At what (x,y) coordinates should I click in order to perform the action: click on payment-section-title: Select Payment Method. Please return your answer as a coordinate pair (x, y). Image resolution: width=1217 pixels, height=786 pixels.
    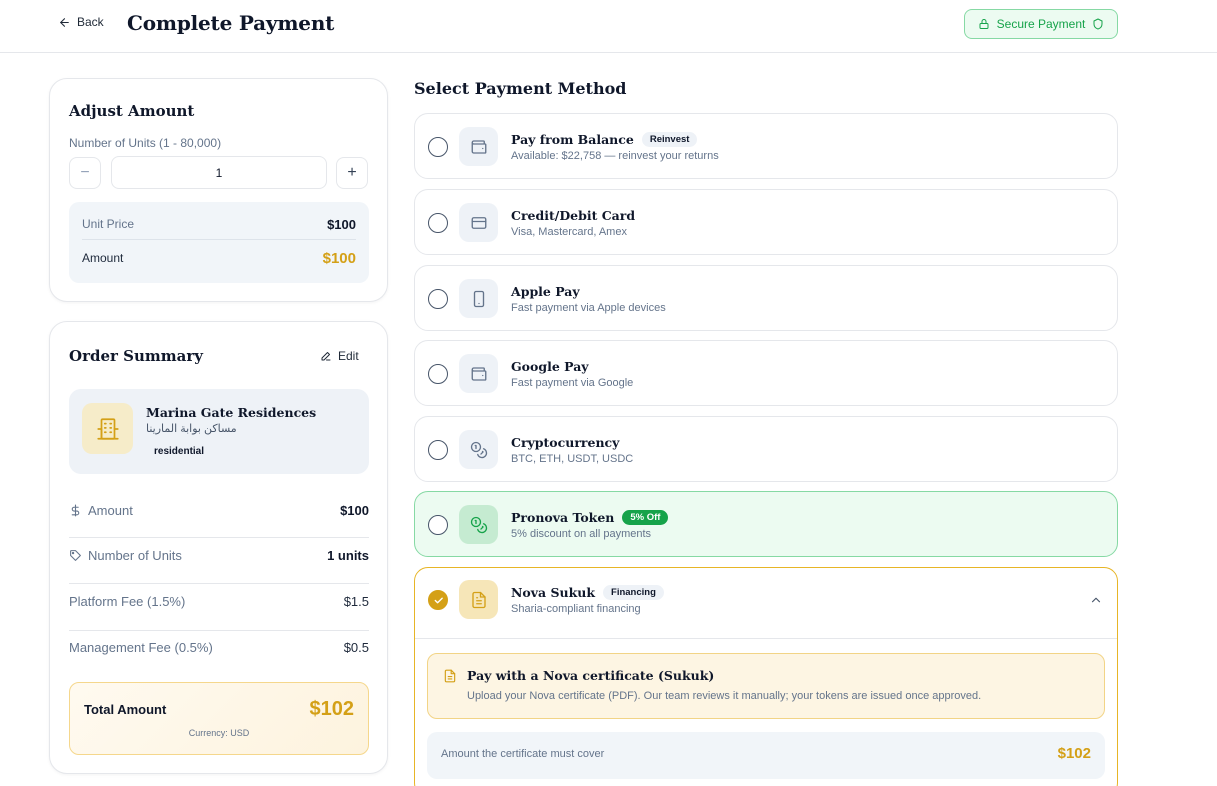
    Looking at the image, I should click on (520, 88).